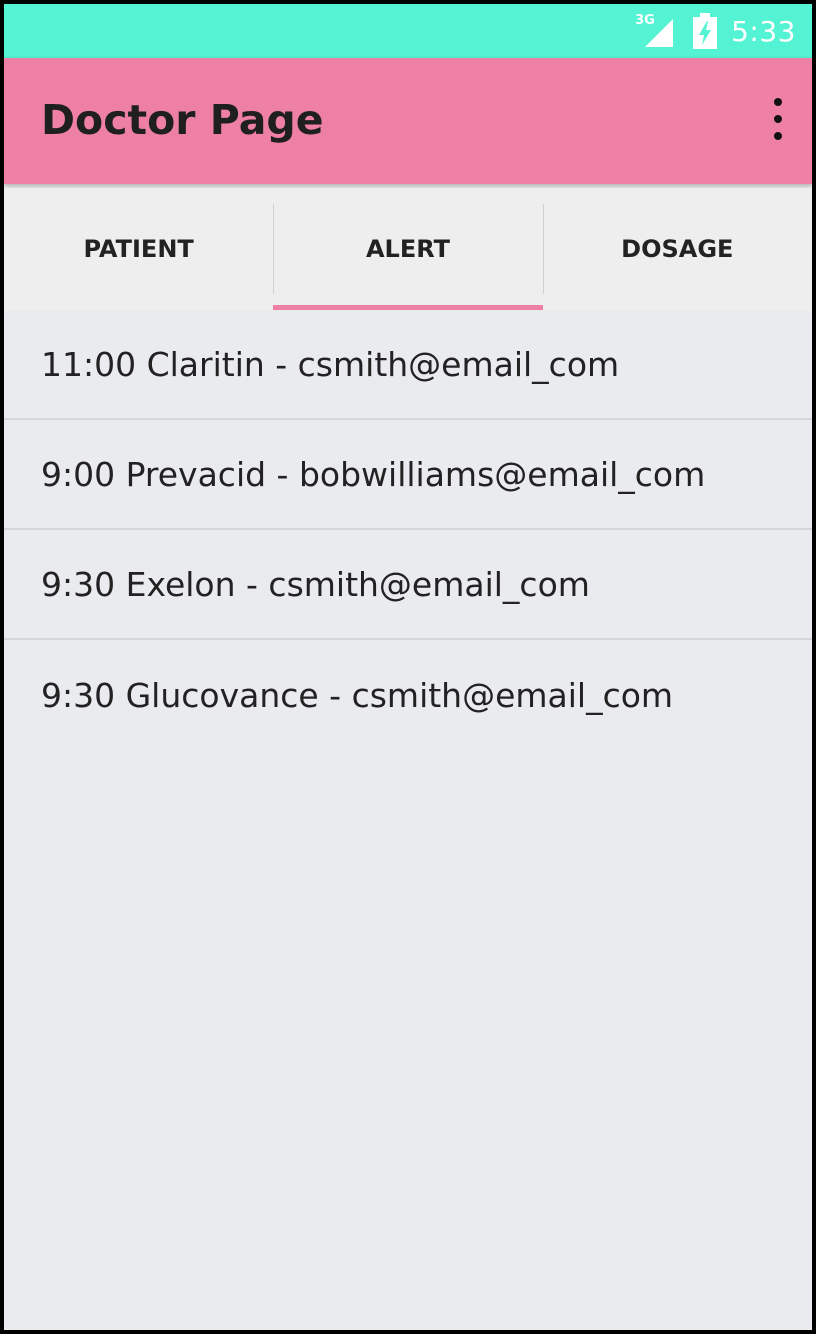 This screenshot has height=1334, width=816. What do you see at coordinates (677, 249) in the screenshot?
I see `tab-dosage: DOSAGE` at bounding box center [677, 249].